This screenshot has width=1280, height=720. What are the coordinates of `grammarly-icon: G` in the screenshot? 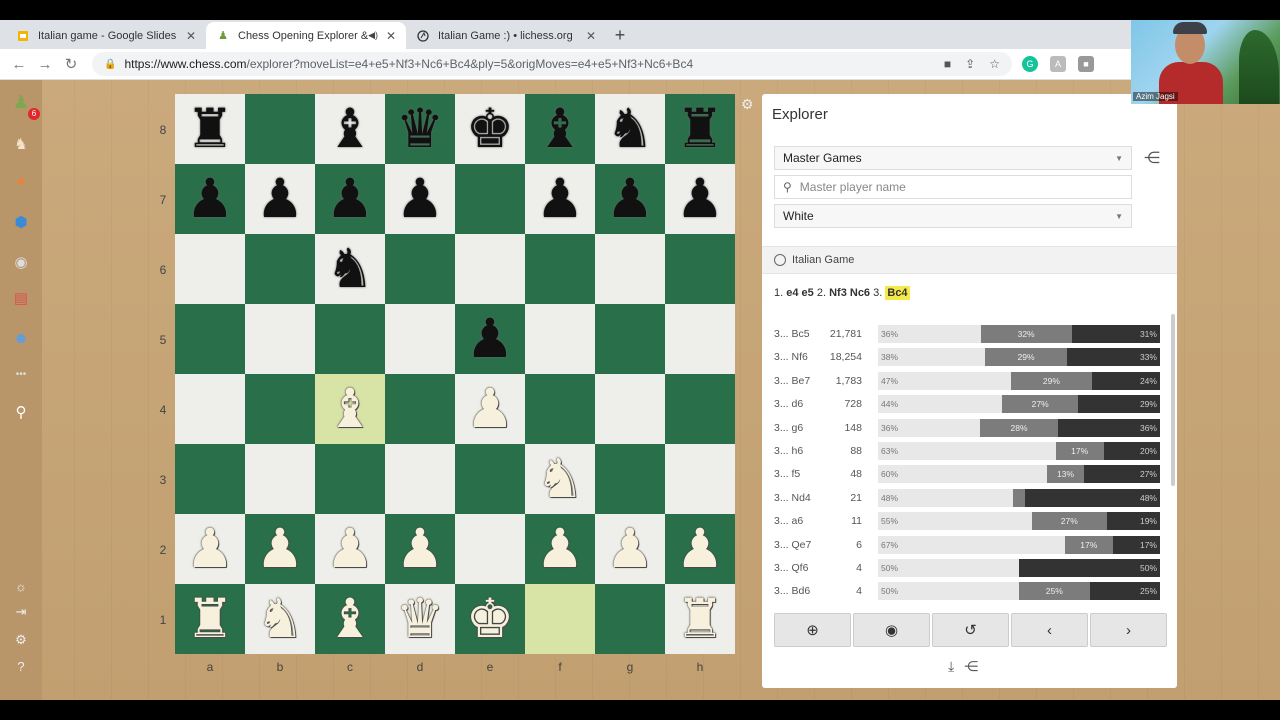 It's located at (1030, 64).